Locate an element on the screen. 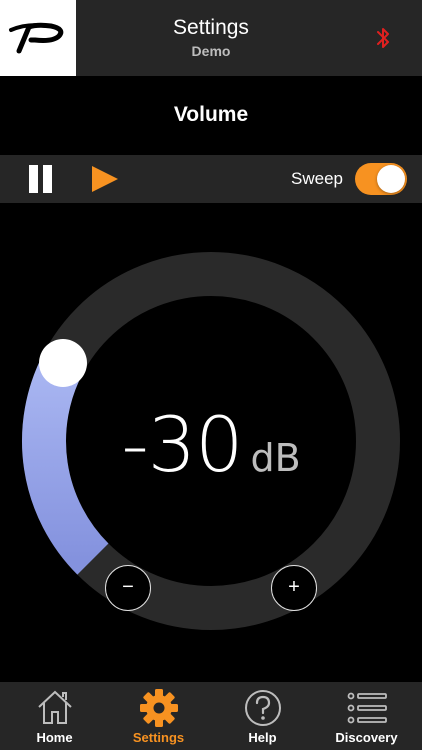 The height and width of the screenshot is (750, 422). list-icon is located at coordinates (367, 708).